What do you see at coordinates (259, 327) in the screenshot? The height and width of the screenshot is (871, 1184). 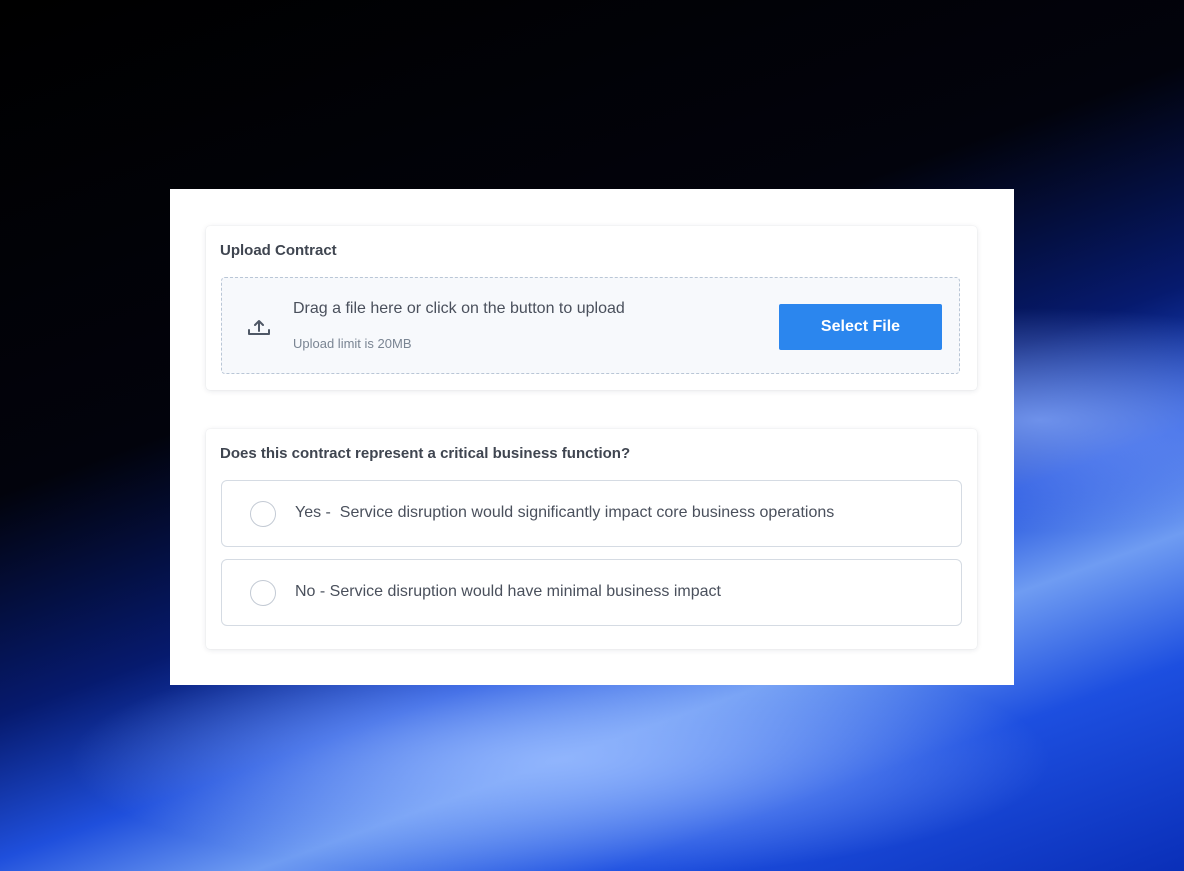 I see `upload-icon` at bounding box center [259, 327].